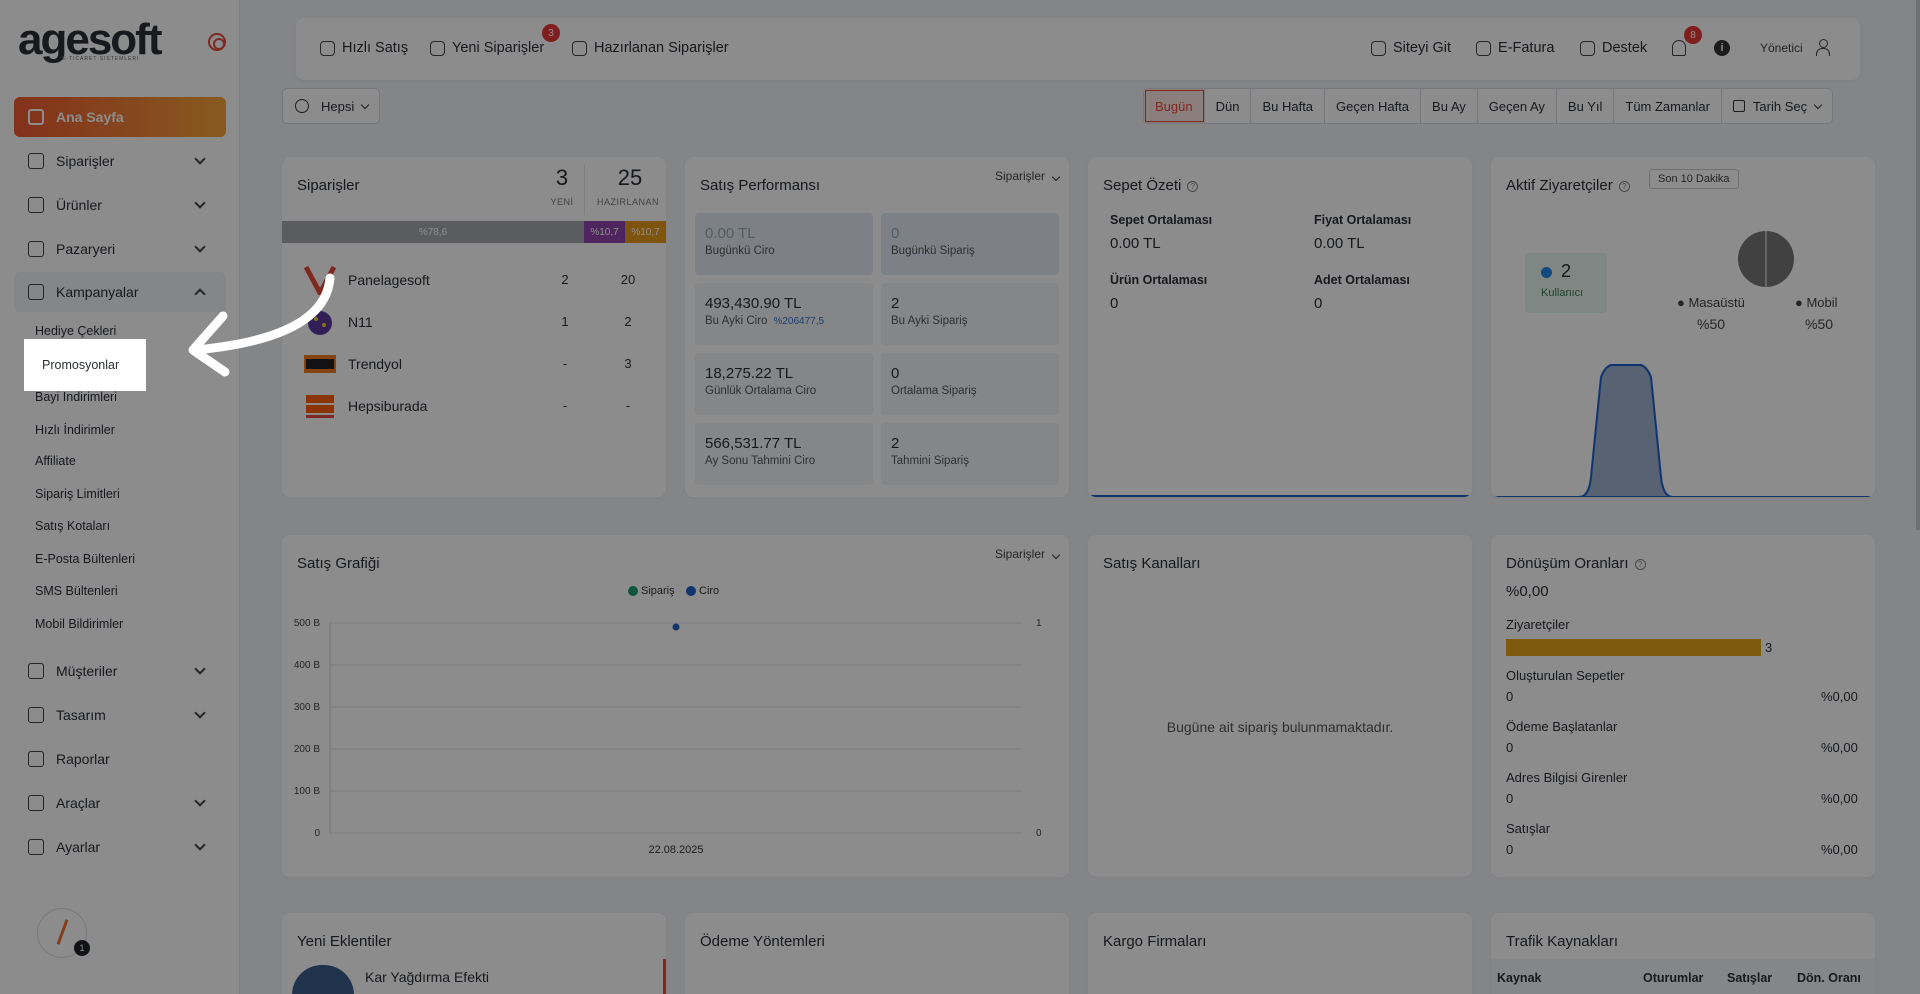 Image resolution: width=1920 pixels, height=994 pixels. What do you see at coordinates (1722, 48) in the screenshot?
I see `info-icon: i` at bounding box center [1722, 48].